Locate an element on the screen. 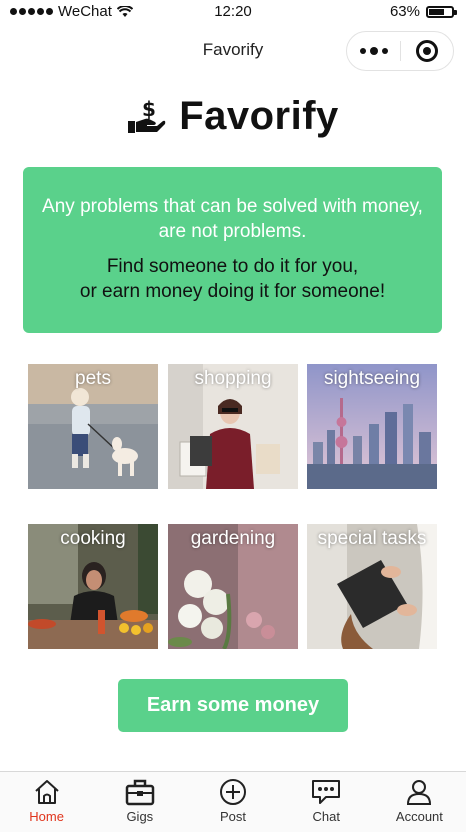 The image size is (466, 832). logo-text: Favorify is located at coordinates (259, 116).